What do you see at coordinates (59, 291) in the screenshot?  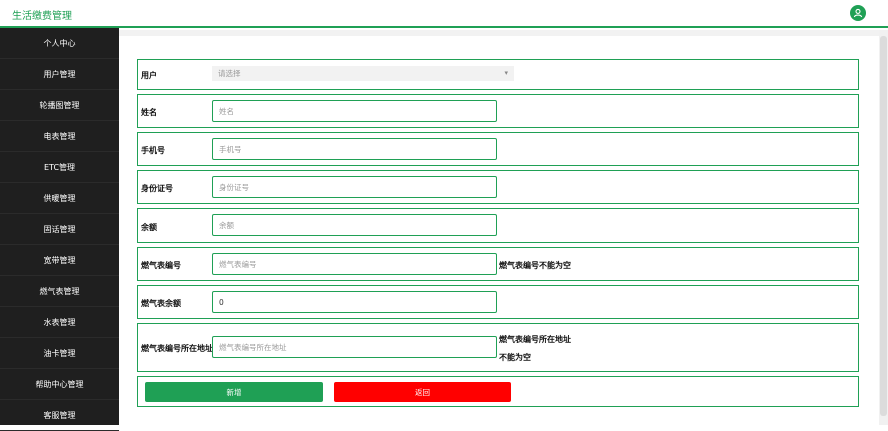 I see `sidebar-item-gas-meter: 燃气表管理` at bounding box center [59, 291].